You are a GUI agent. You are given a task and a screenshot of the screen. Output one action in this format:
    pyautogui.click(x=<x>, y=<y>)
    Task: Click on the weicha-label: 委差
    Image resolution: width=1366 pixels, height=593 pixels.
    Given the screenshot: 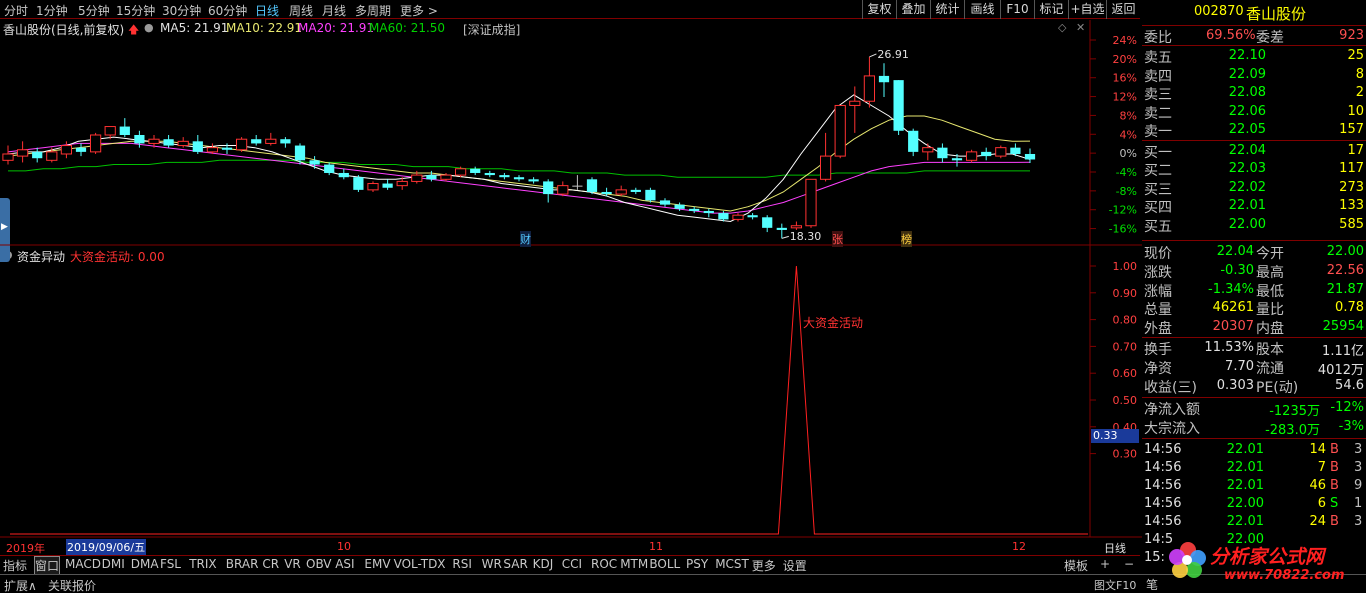 What is the action you would take?
    pyautogui.click(x=1270, y=38)
    